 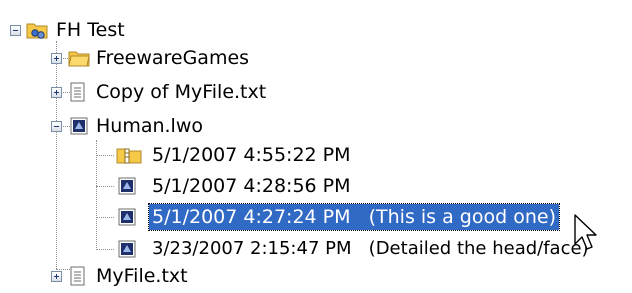 I want to click on tree-node-version-selected: 5/1/2007 4:27:24 PM (This is a good one), so click(x=300, y=217).